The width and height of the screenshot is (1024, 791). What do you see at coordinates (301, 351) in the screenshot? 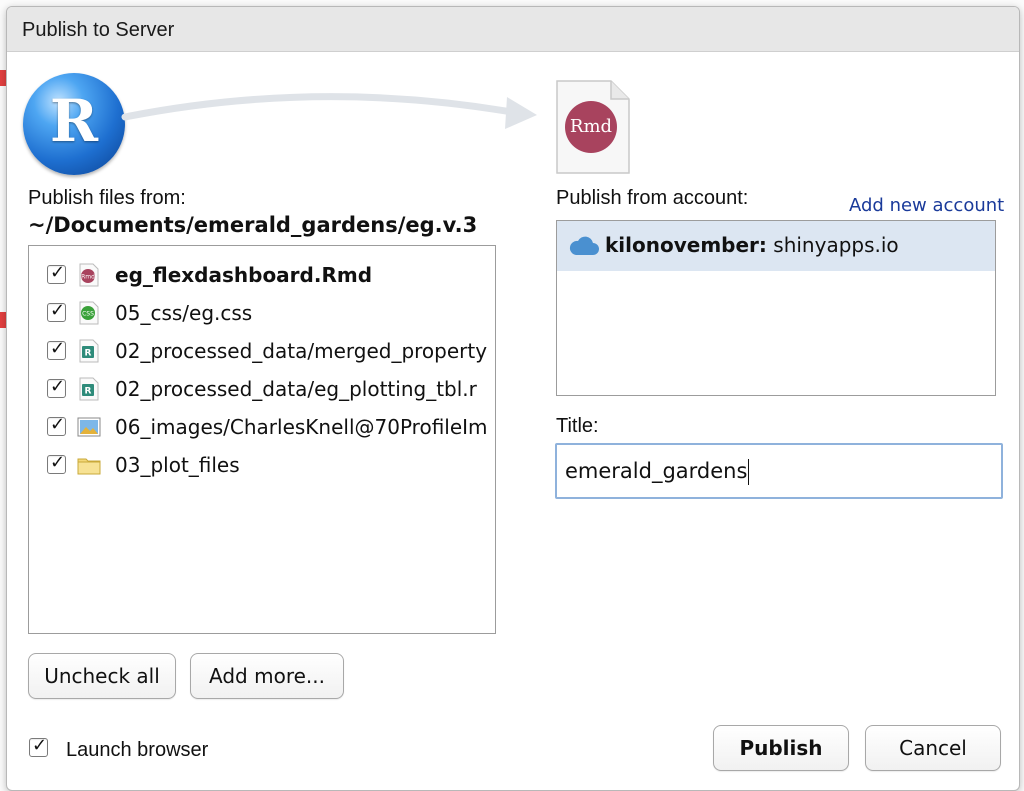
I see `file-name: 02_processed_data/merged_property` at bounding box center [301, 351].